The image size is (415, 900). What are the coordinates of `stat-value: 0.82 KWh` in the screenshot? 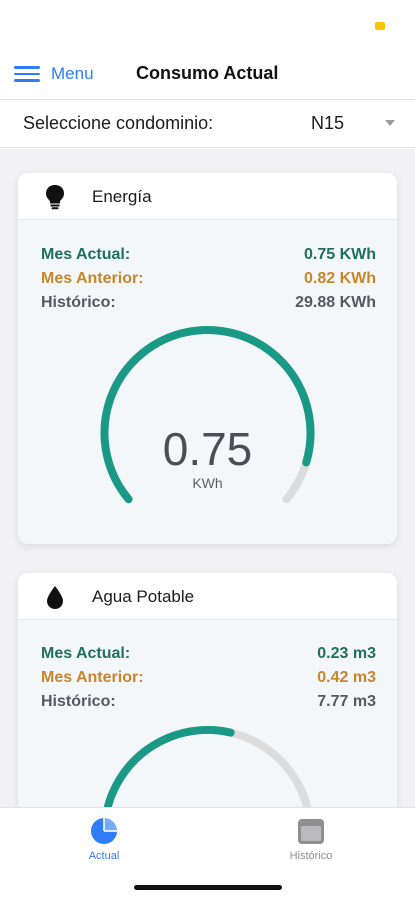 It's located at (339, 278).